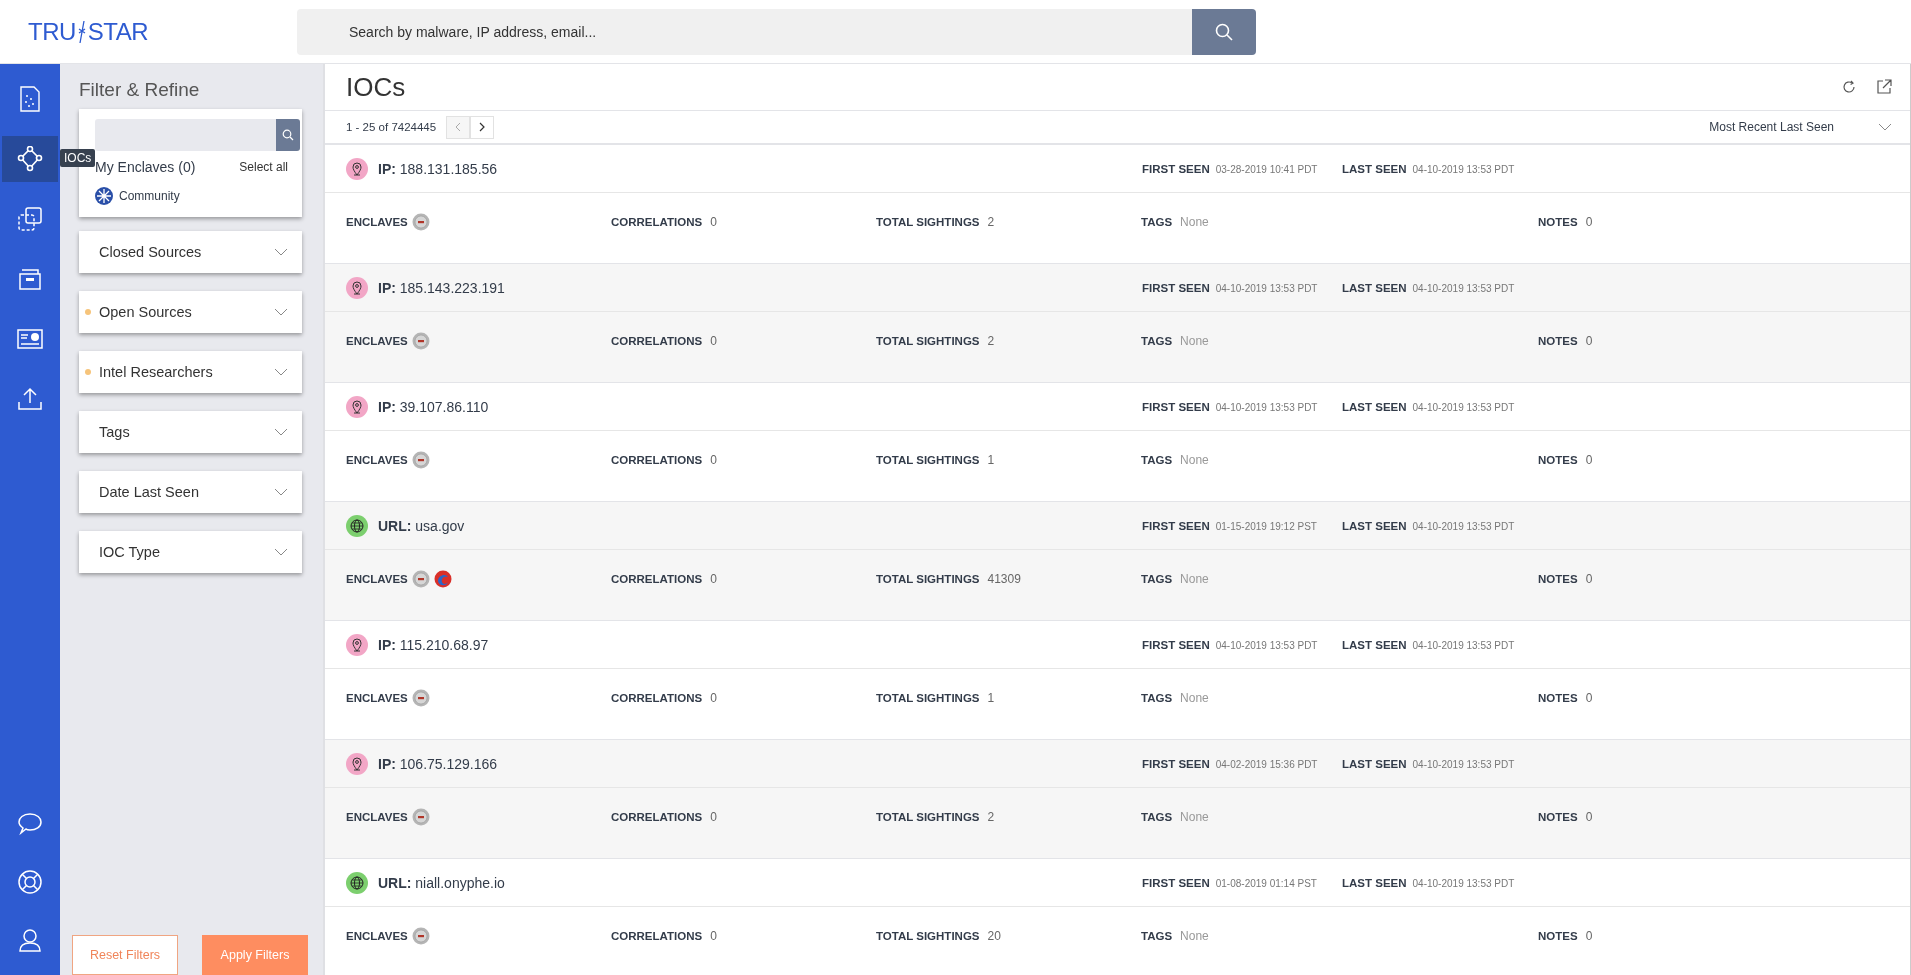 This screenshot has height=975, width=1911. Describe the element at coordinates (190, 372) in the screenshot. I see `filter-section: Intel Researchers` at that location.